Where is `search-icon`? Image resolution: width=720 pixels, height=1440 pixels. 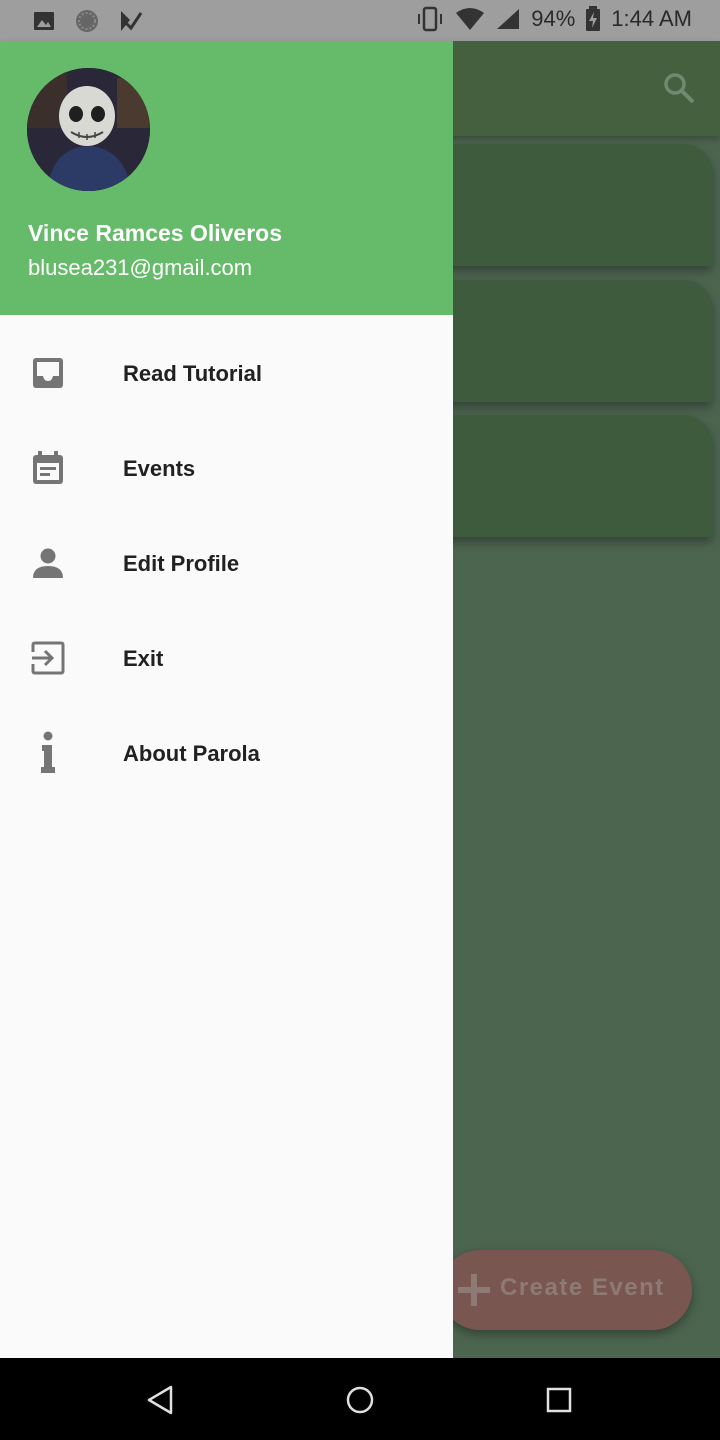
search-icon is located at coordinates (679, 88).